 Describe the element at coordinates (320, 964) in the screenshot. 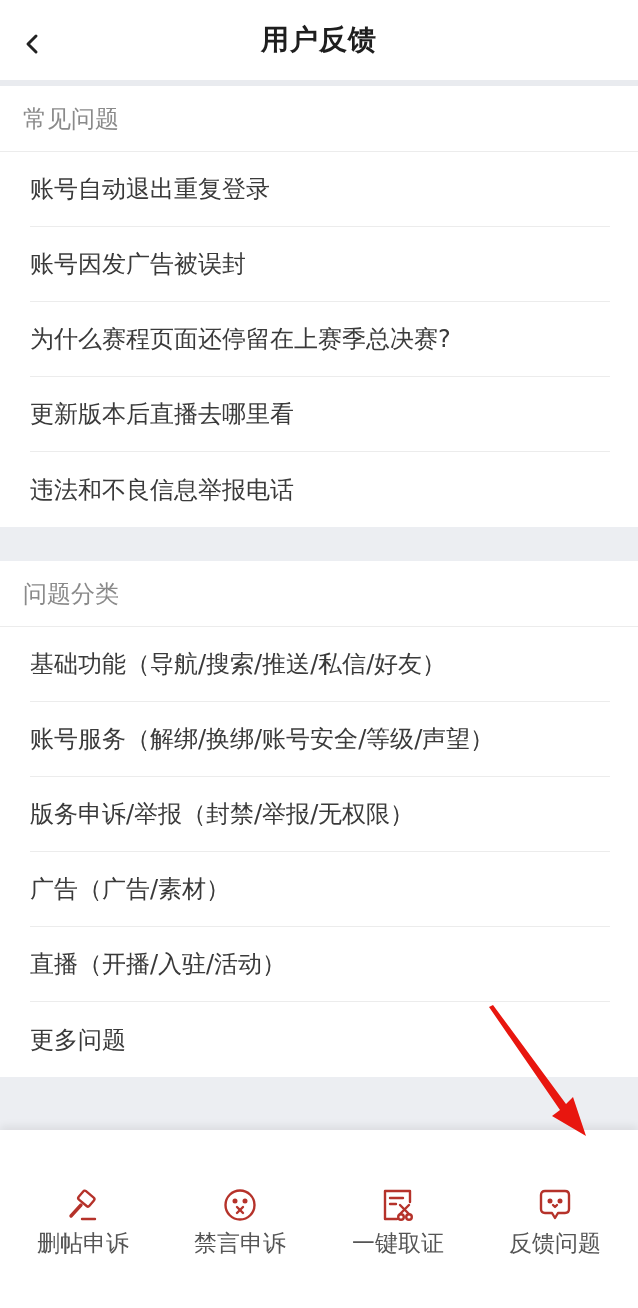

I see `list-item: 直播（开播/入驻/活动）` at that location.